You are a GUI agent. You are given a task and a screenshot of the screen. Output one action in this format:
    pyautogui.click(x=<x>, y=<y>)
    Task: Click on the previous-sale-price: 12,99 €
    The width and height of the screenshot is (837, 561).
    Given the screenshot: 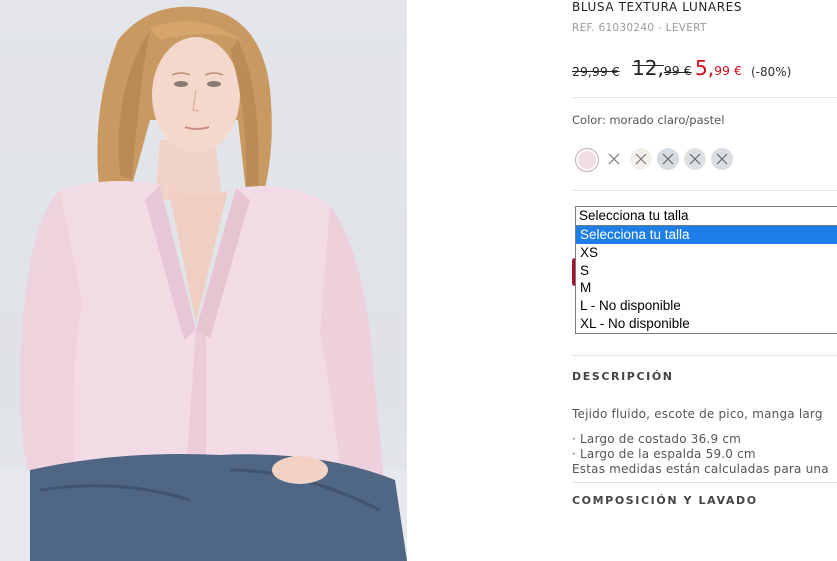 What is the action you would take?
    pyautogui.click(x=662, y=68)
    